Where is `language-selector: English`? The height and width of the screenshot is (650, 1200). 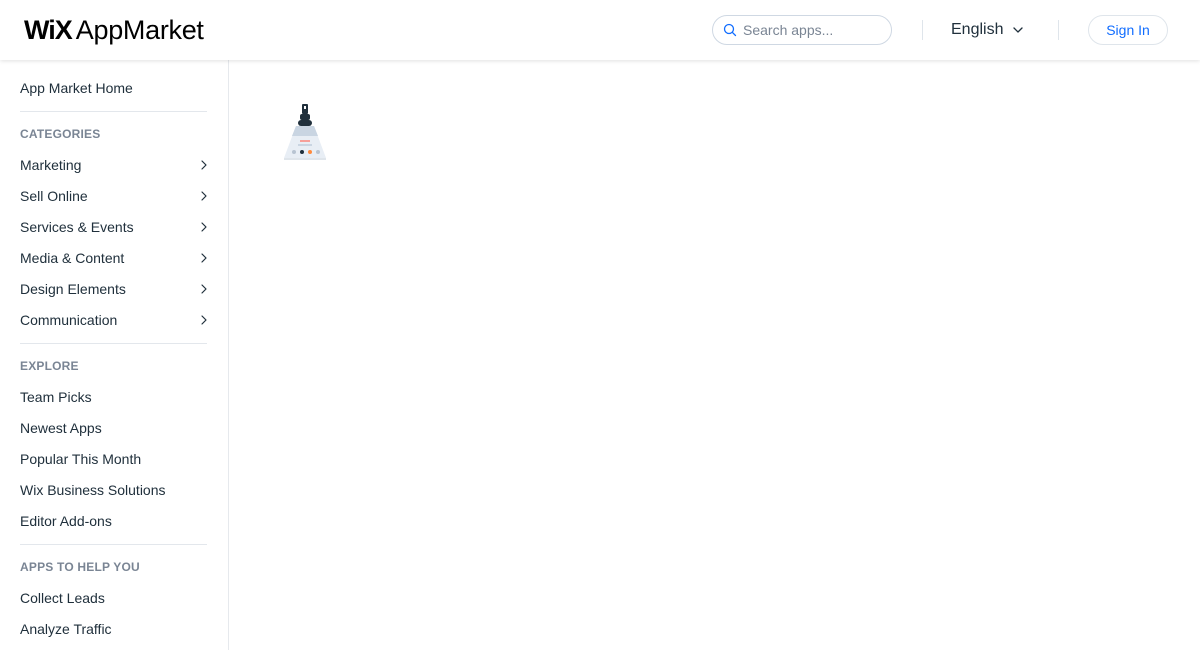
language-selector: English is located at coordinates (987, 30).